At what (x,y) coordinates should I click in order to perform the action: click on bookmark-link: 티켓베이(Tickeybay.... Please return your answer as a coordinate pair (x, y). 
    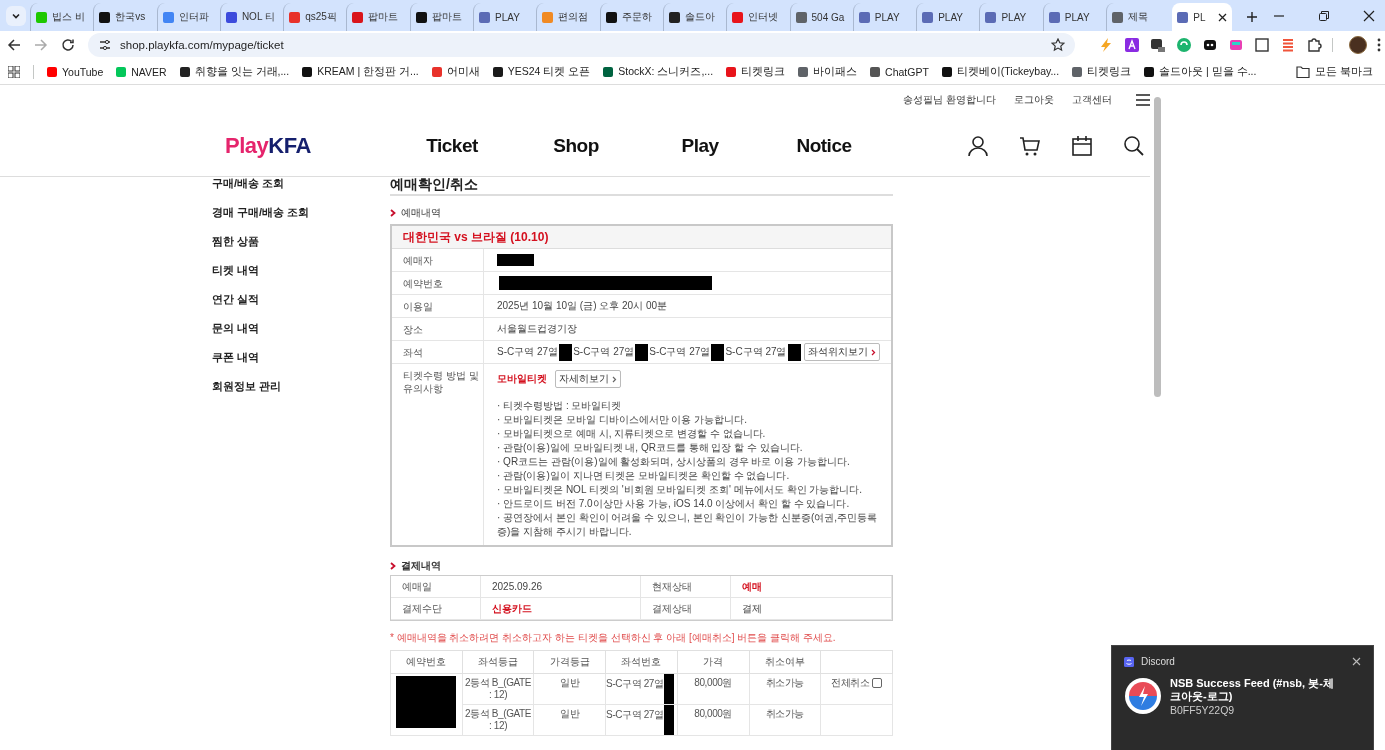
    Looking at the image, I should click on (1000, 71).